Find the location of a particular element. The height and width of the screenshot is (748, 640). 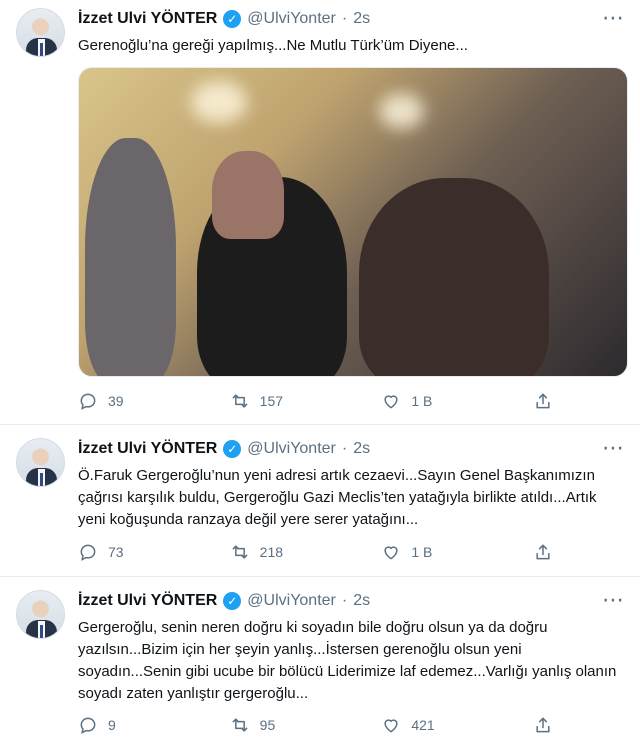

reply-count: 9 is located at coordinates (112, 725).